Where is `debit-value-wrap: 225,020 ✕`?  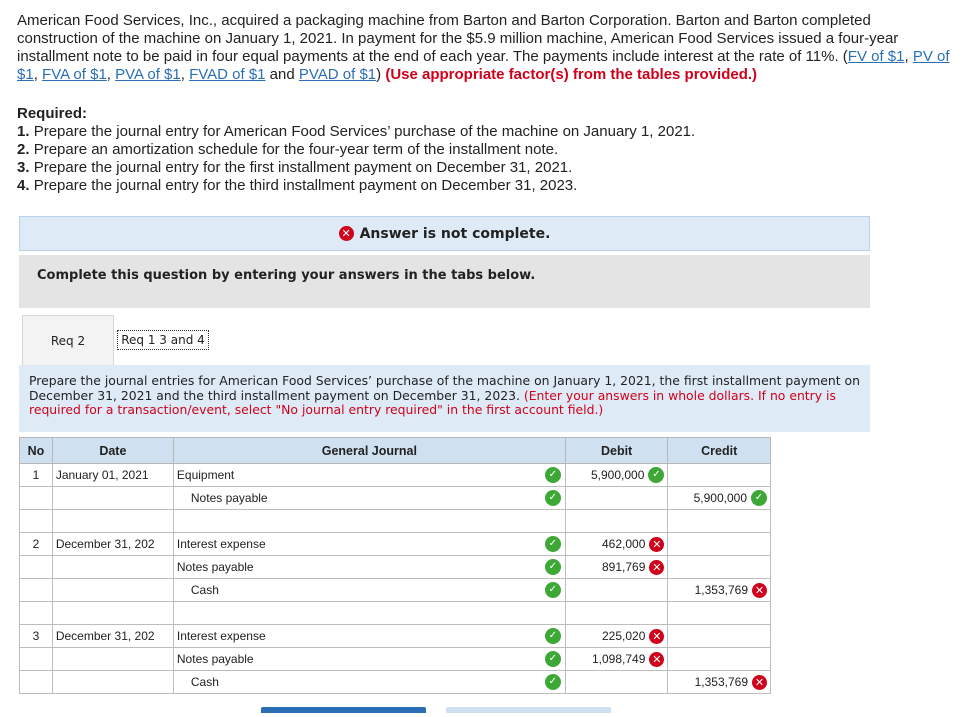
debit-value-wrap: 225,020 ✕ is located at coordinates (633, 636).